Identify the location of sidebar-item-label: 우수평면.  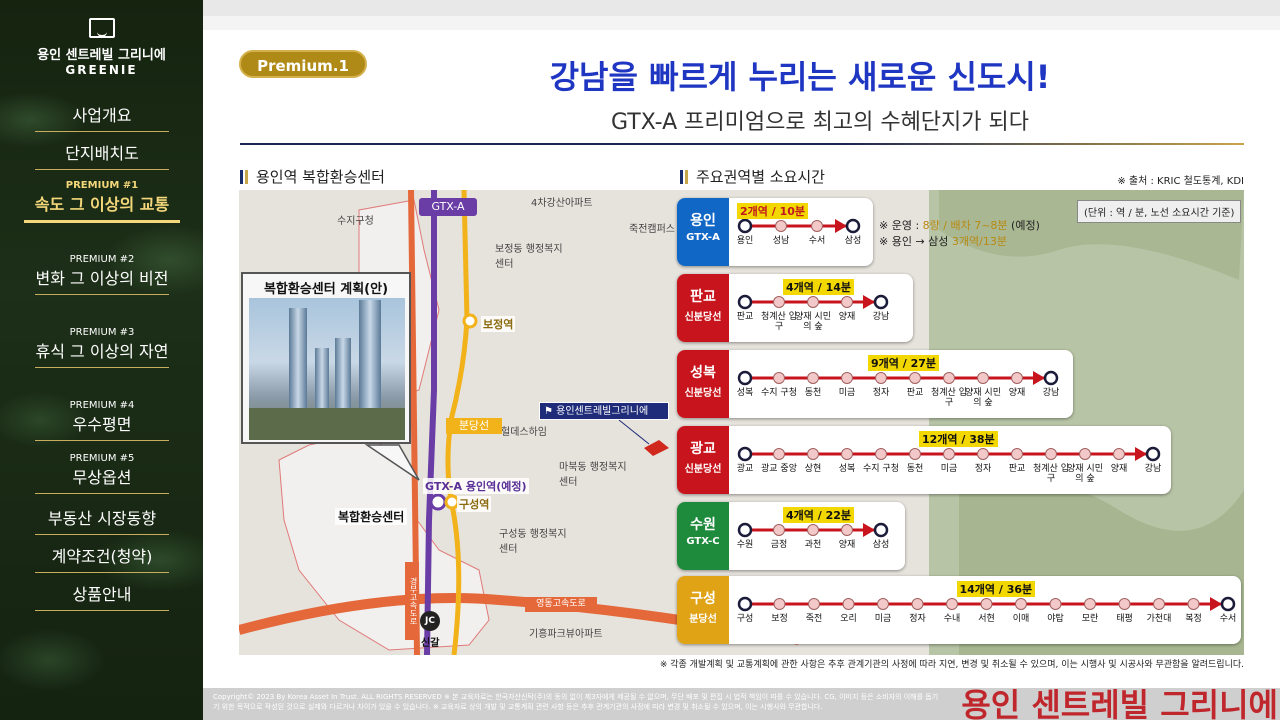
(102, 424).